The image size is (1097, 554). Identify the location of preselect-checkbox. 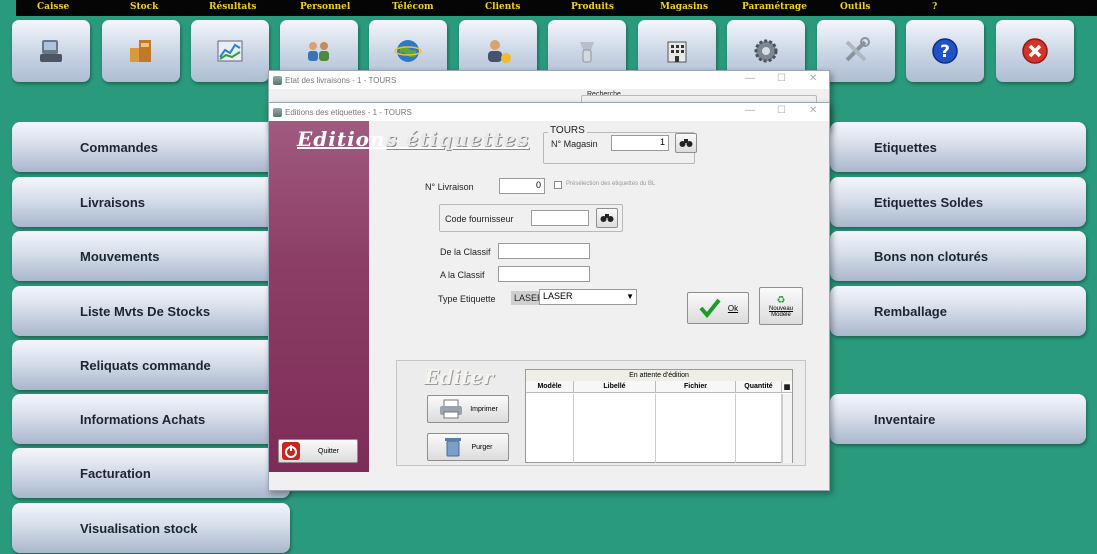
(558, 185).